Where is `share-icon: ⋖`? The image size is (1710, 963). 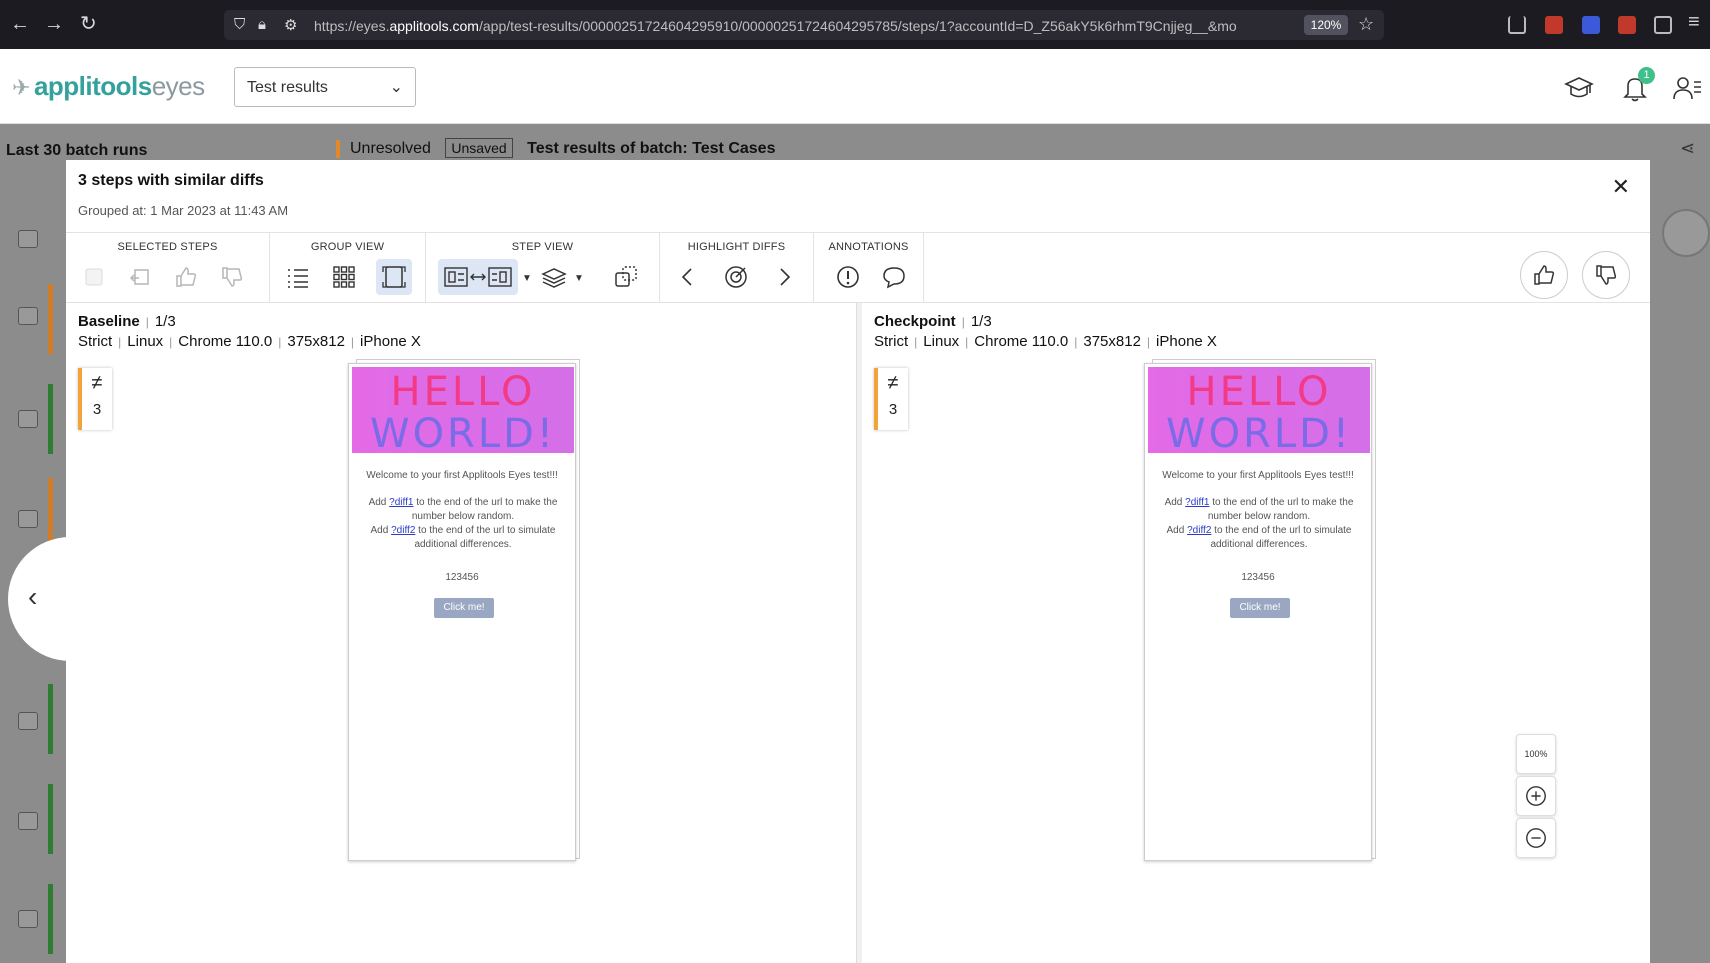 share-icon: ⋖ is located at coordinates (1687, 148).